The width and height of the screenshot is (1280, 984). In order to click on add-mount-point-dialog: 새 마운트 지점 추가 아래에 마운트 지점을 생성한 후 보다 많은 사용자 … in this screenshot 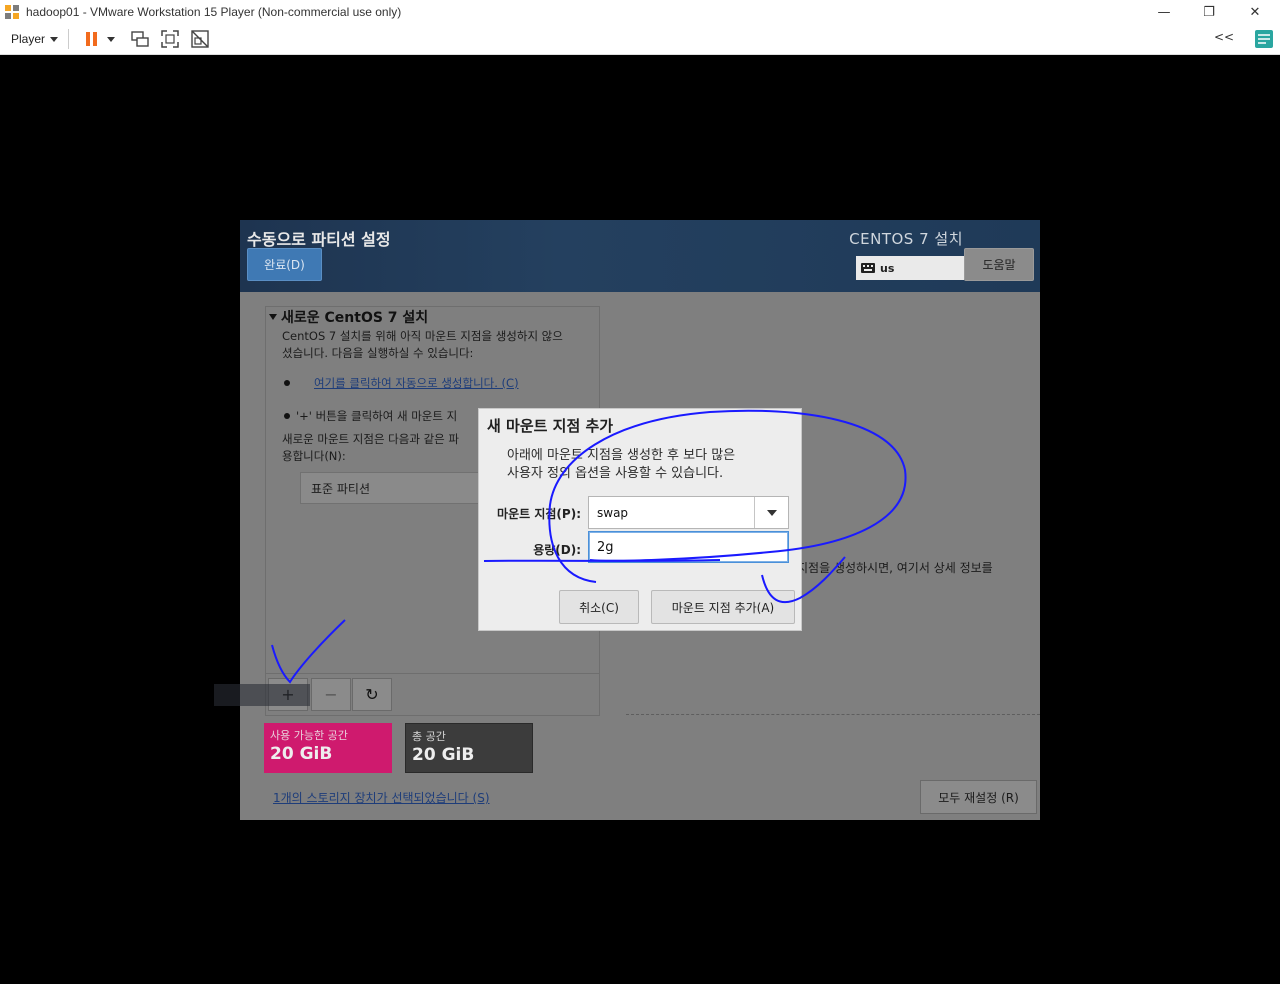, I will do `click(640, 519)`.